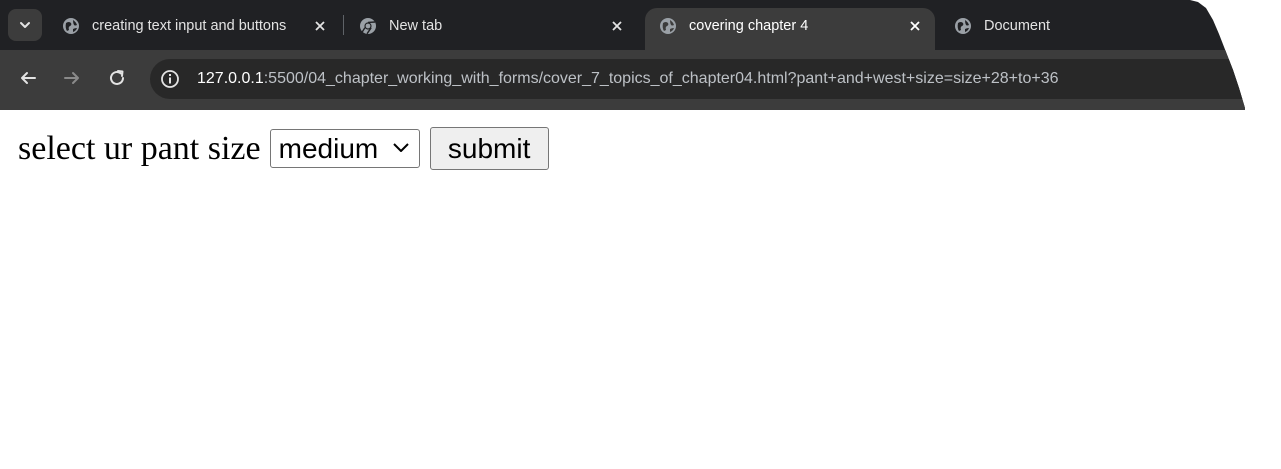 Image resolution: width=1281 pixels, height=469 pixels. I want to click on tab-separator, so click(343, 25).